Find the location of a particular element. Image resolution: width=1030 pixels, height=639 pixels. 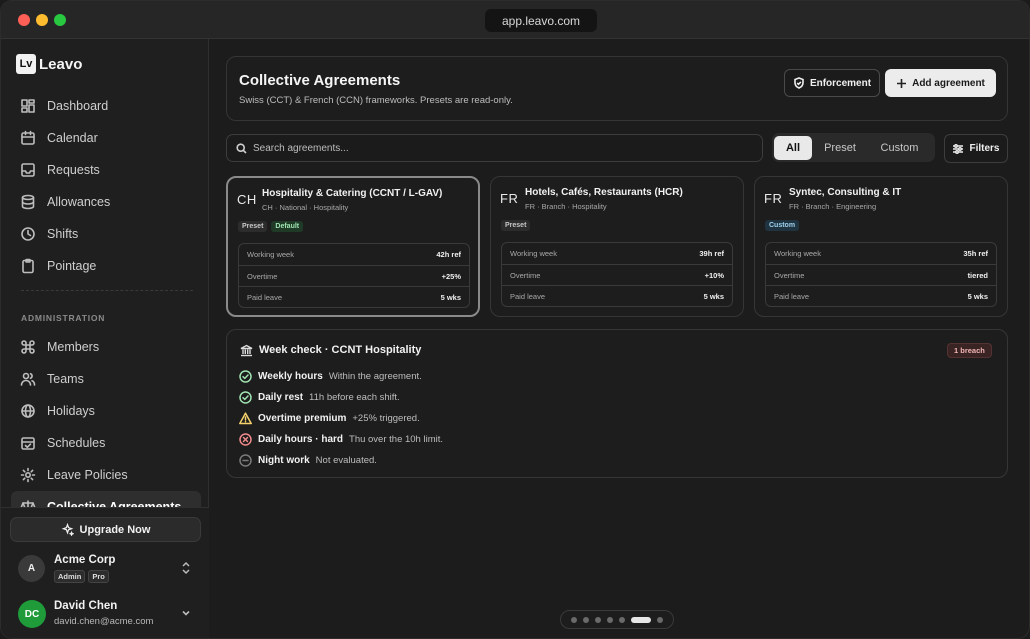

nav-item-holidays: Holidays is located at coordinates (106, 411).